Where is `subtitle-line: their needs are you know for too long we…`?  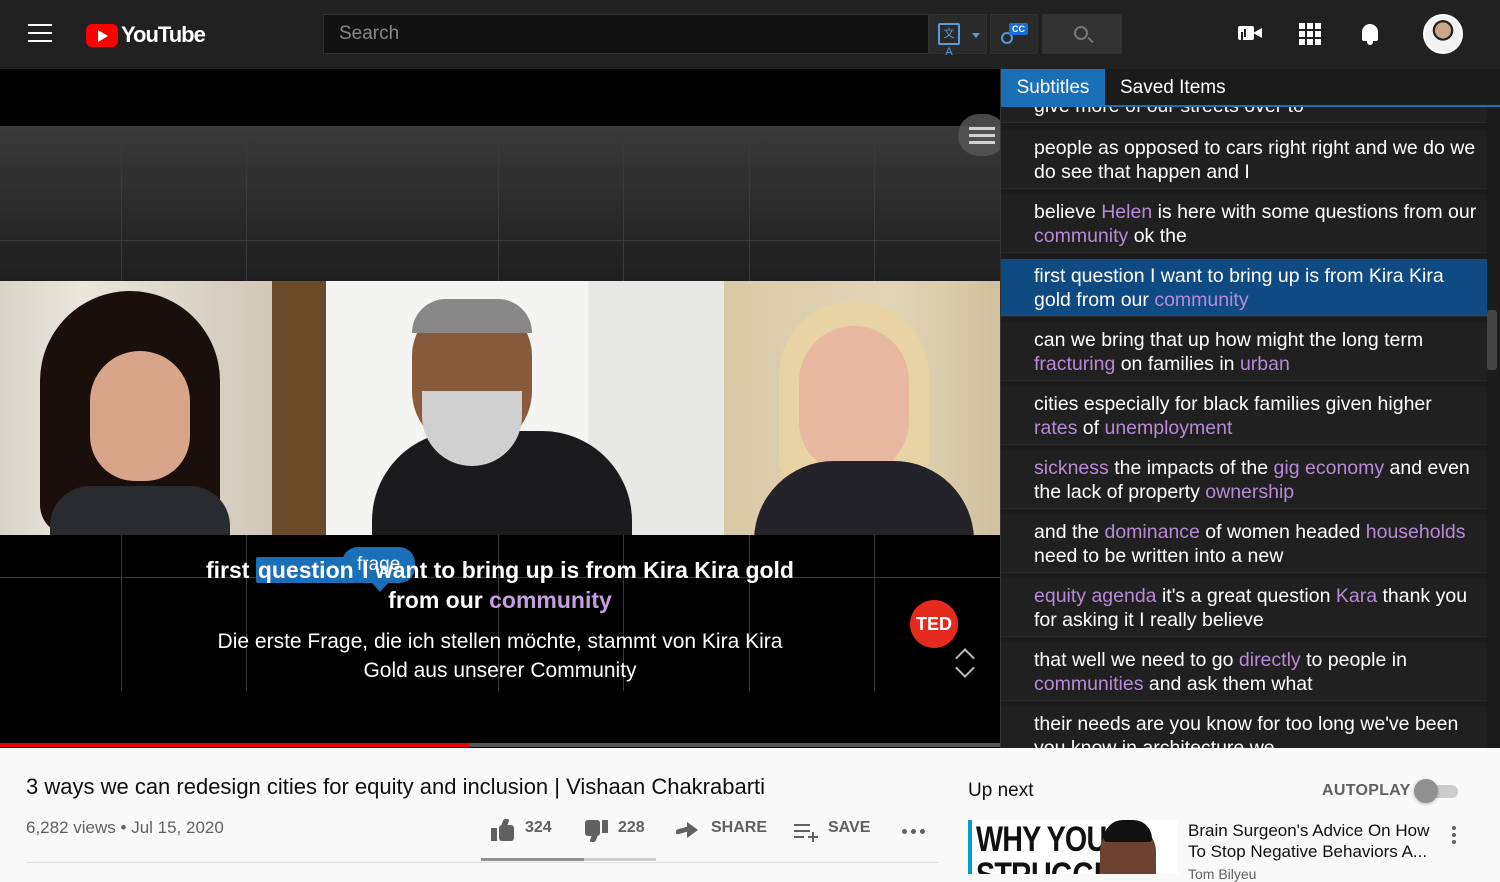 subtitle-line: their needs are you know for too long we… is located at coordinates (1244, 727).